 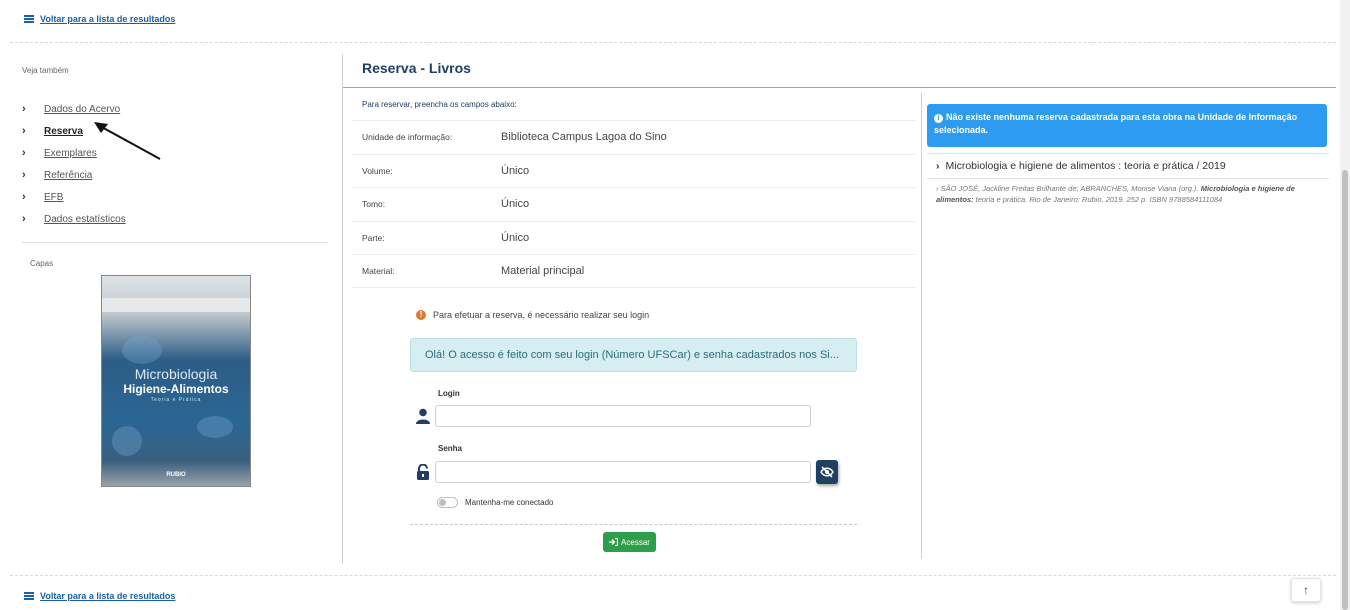 I want to click on login-submit-label: Acessar, so click(x=635, y=542).